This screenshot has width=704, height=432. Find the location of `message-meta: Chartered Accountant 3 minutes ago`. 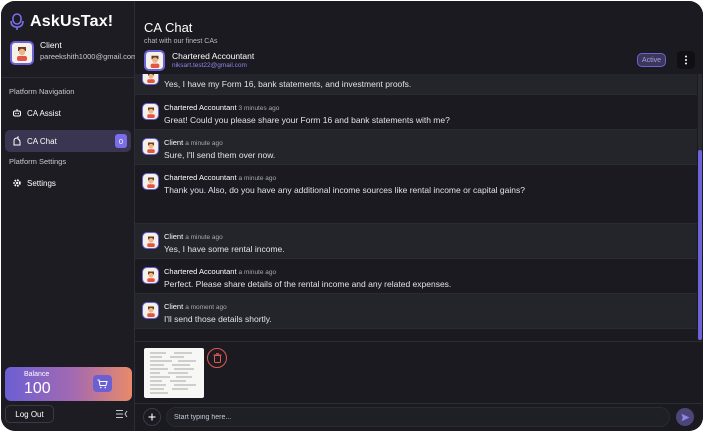

message-meta: Chartered Accountant 3 minutes ago is located at coordinates (221, 107).